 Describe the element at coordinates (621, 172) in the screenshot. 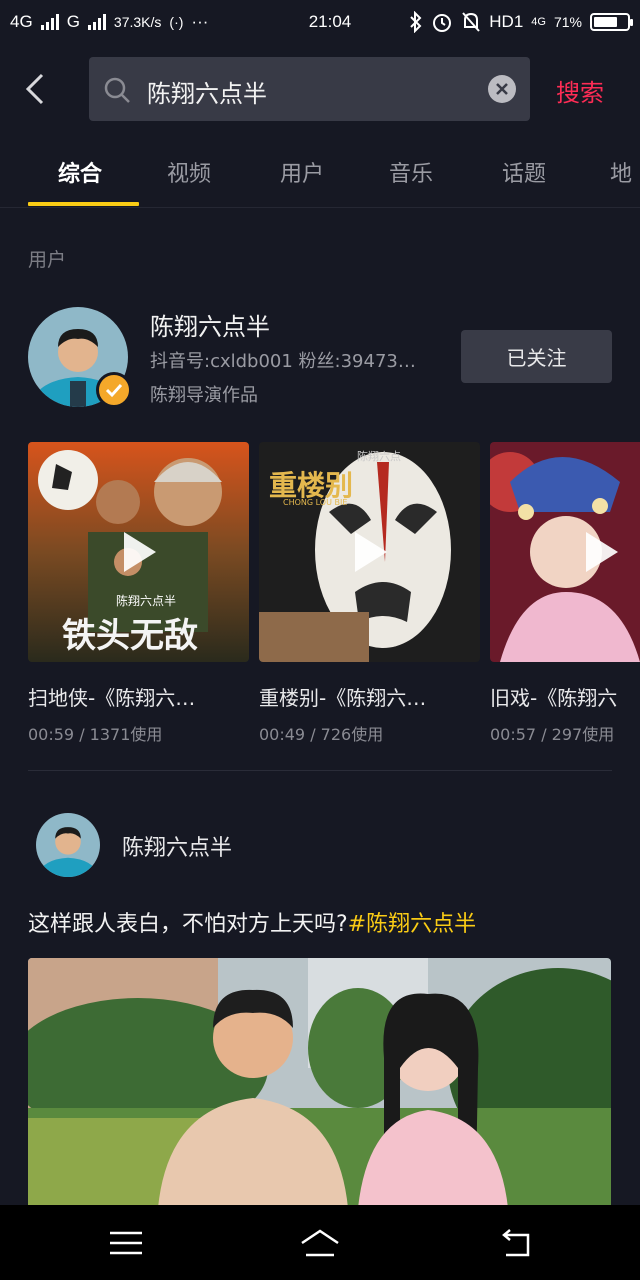

I see `tab-location: 地` at that location.